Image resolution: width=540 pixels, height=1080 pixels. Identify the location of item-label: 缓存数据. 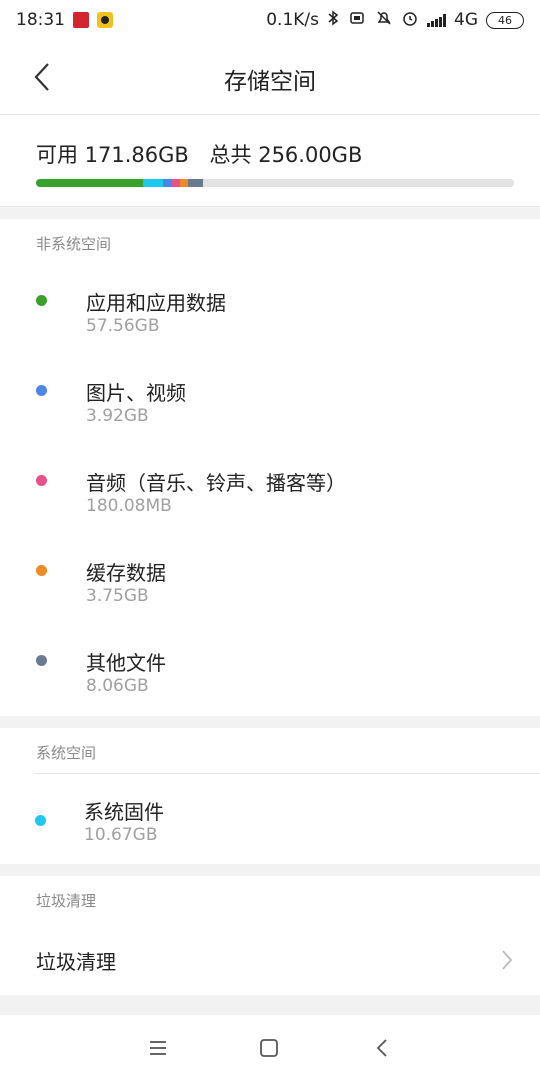
(126, 573).